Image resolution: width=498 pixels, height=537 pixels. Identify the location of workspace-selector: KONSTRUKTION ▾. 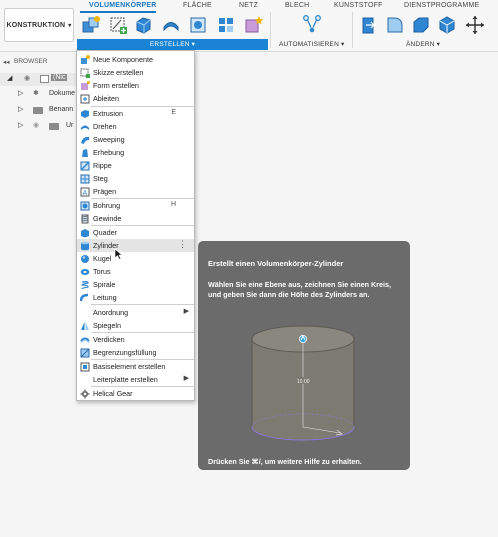
(39, 25).